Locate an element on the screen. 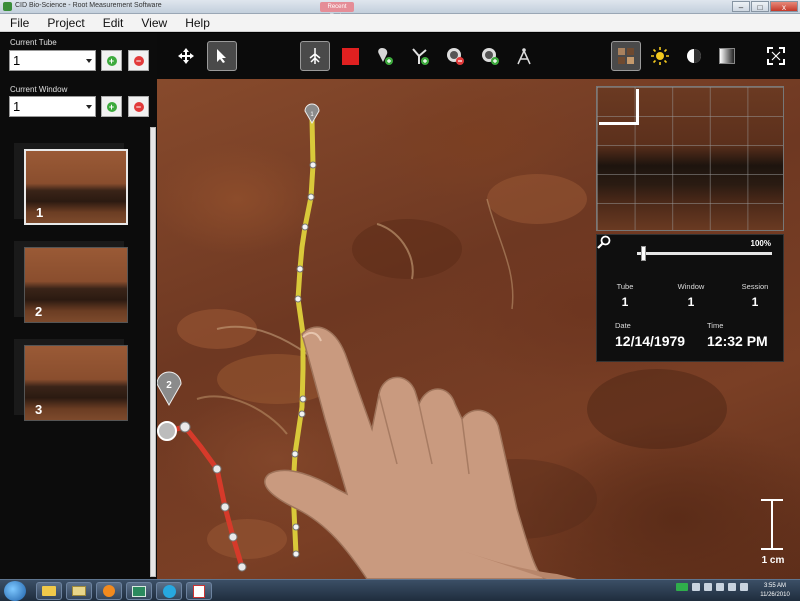  time-info-label: Time is located at coordinates (715, 325).